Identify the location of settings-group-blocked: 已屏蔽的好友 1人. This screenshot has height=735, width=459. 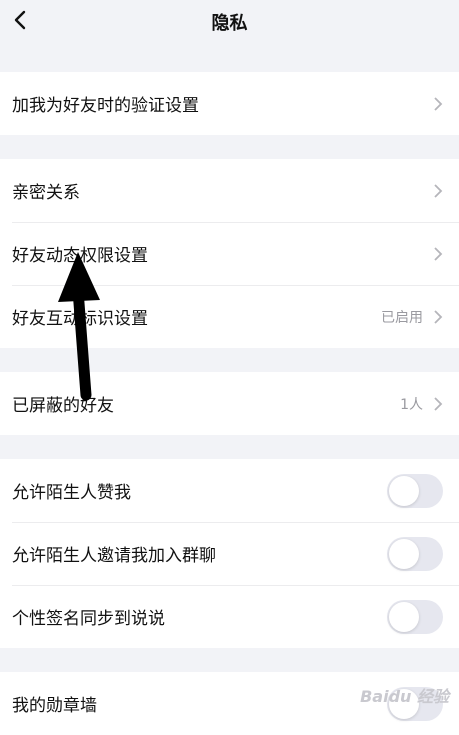
(229, 403).